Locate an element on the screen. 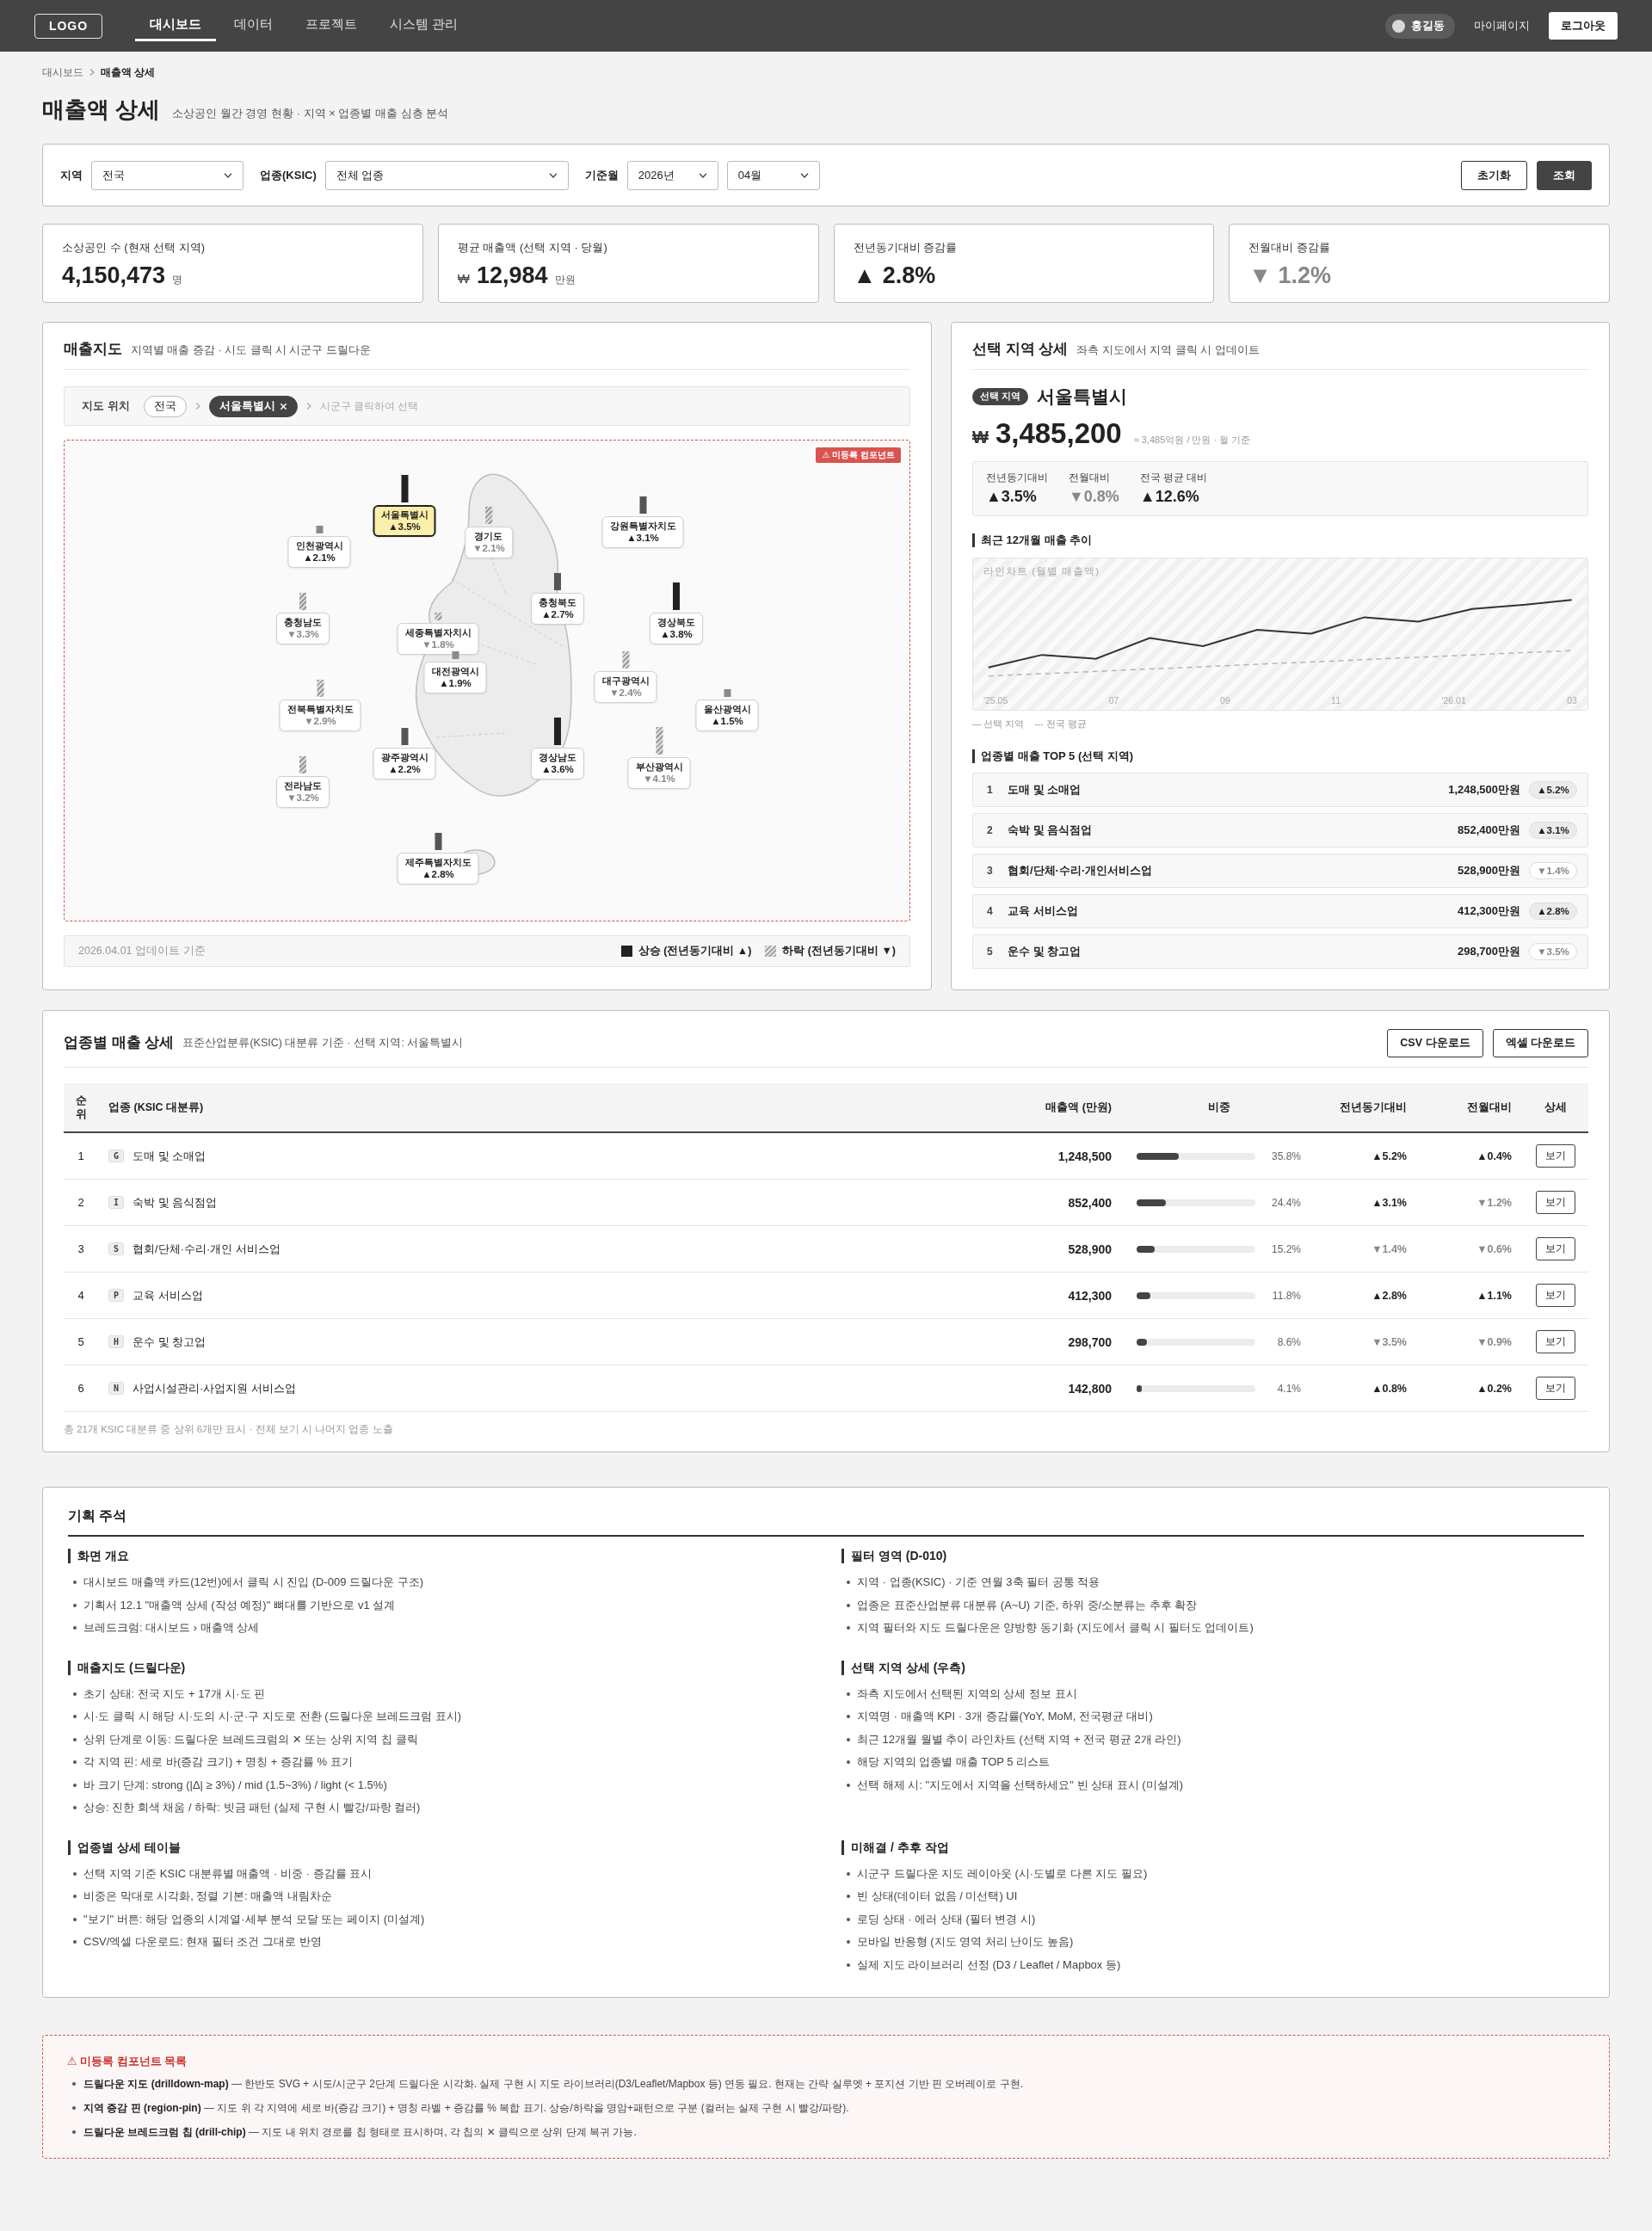  region-pin: 대구광역시 ▼2.4% is located at coordinates (625, 687).